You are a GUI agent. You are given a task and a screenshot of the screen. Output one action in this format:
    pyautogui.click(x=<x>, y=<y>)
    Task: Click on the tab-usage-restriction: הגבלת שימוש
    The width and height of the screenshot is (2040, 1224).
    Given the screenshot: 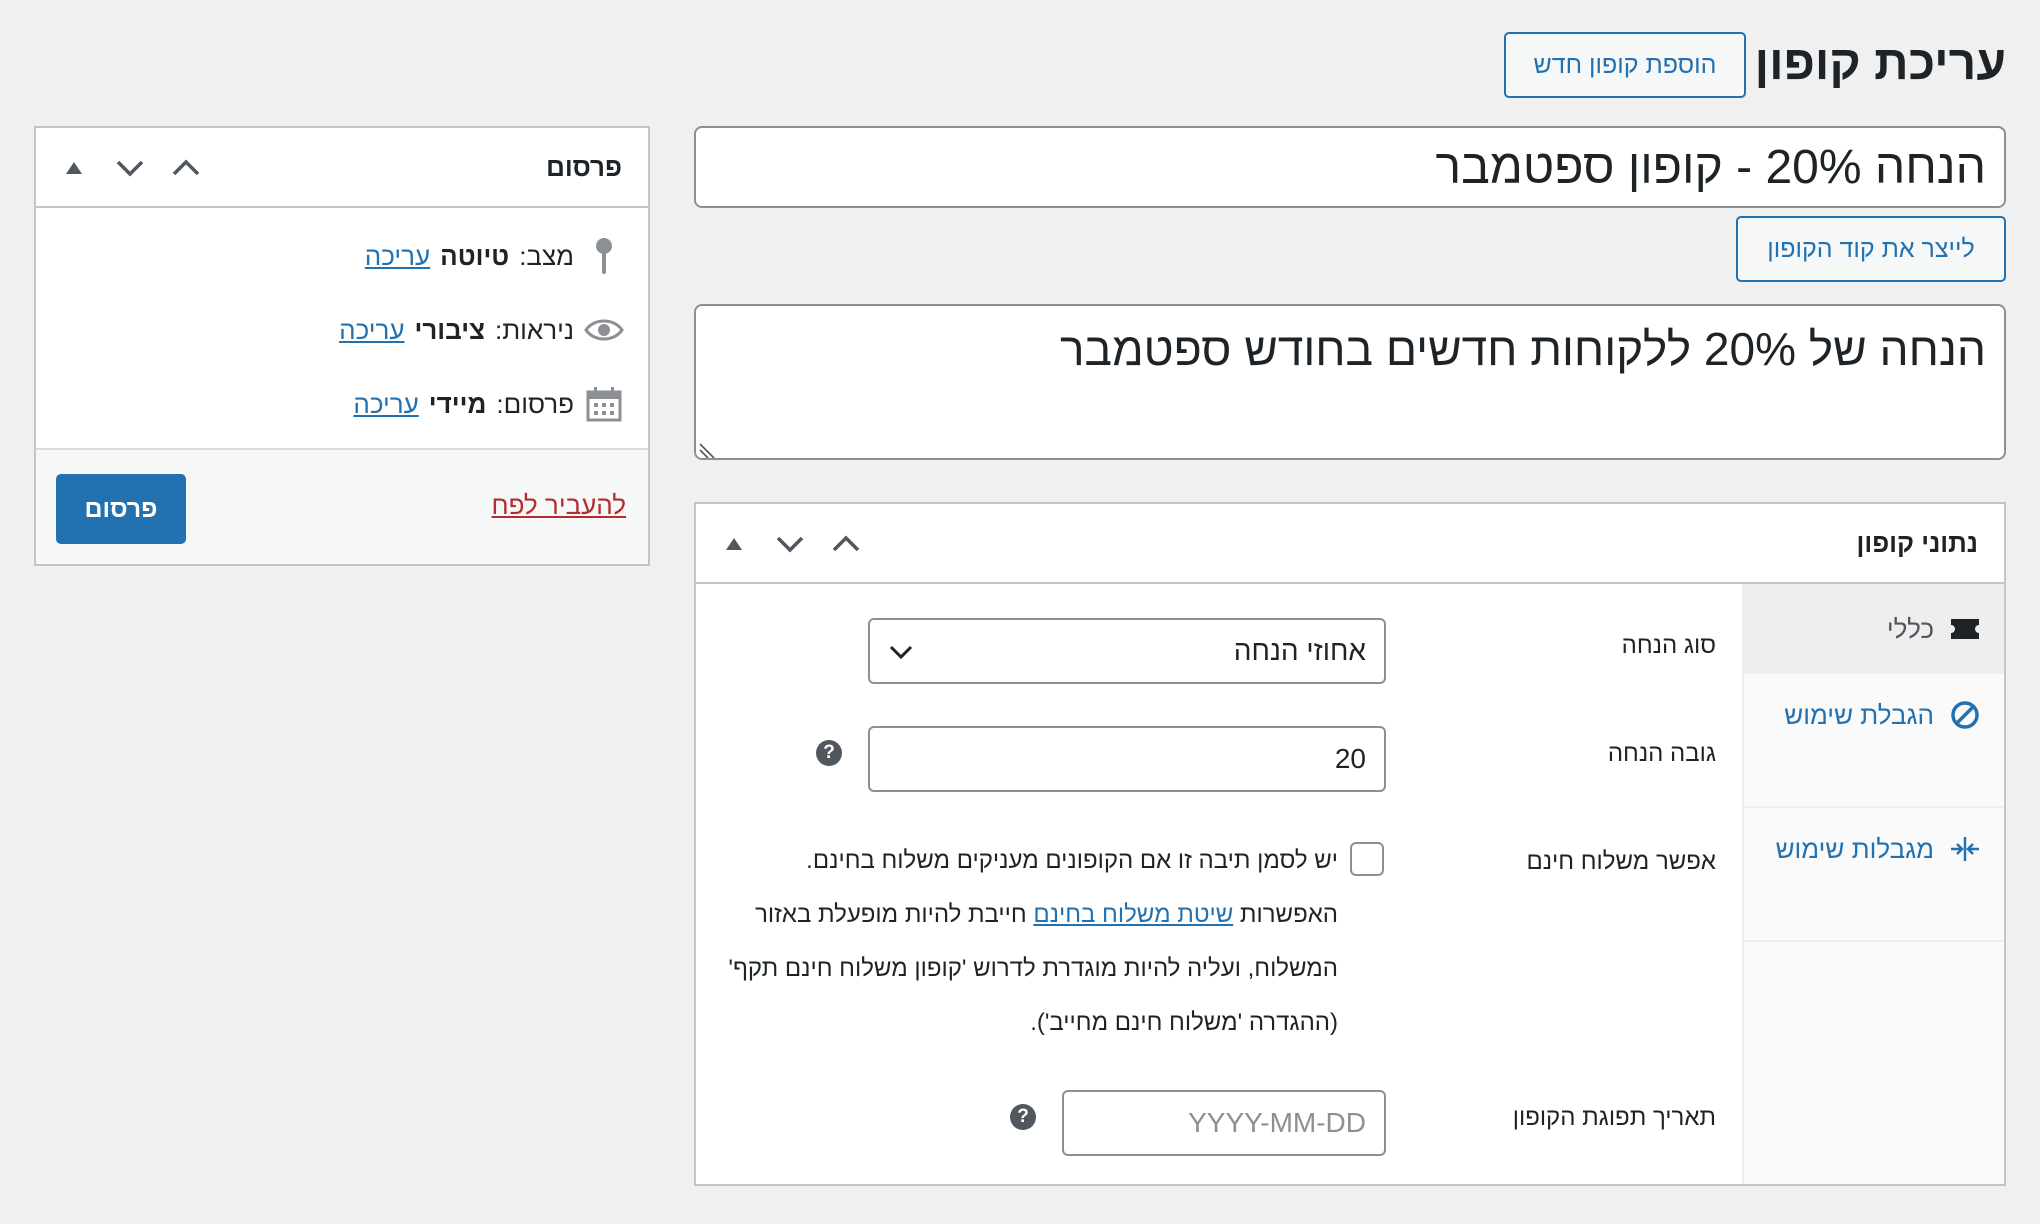 What is the action you would take?
    pyautogui.click(x=1874, y=741)
    